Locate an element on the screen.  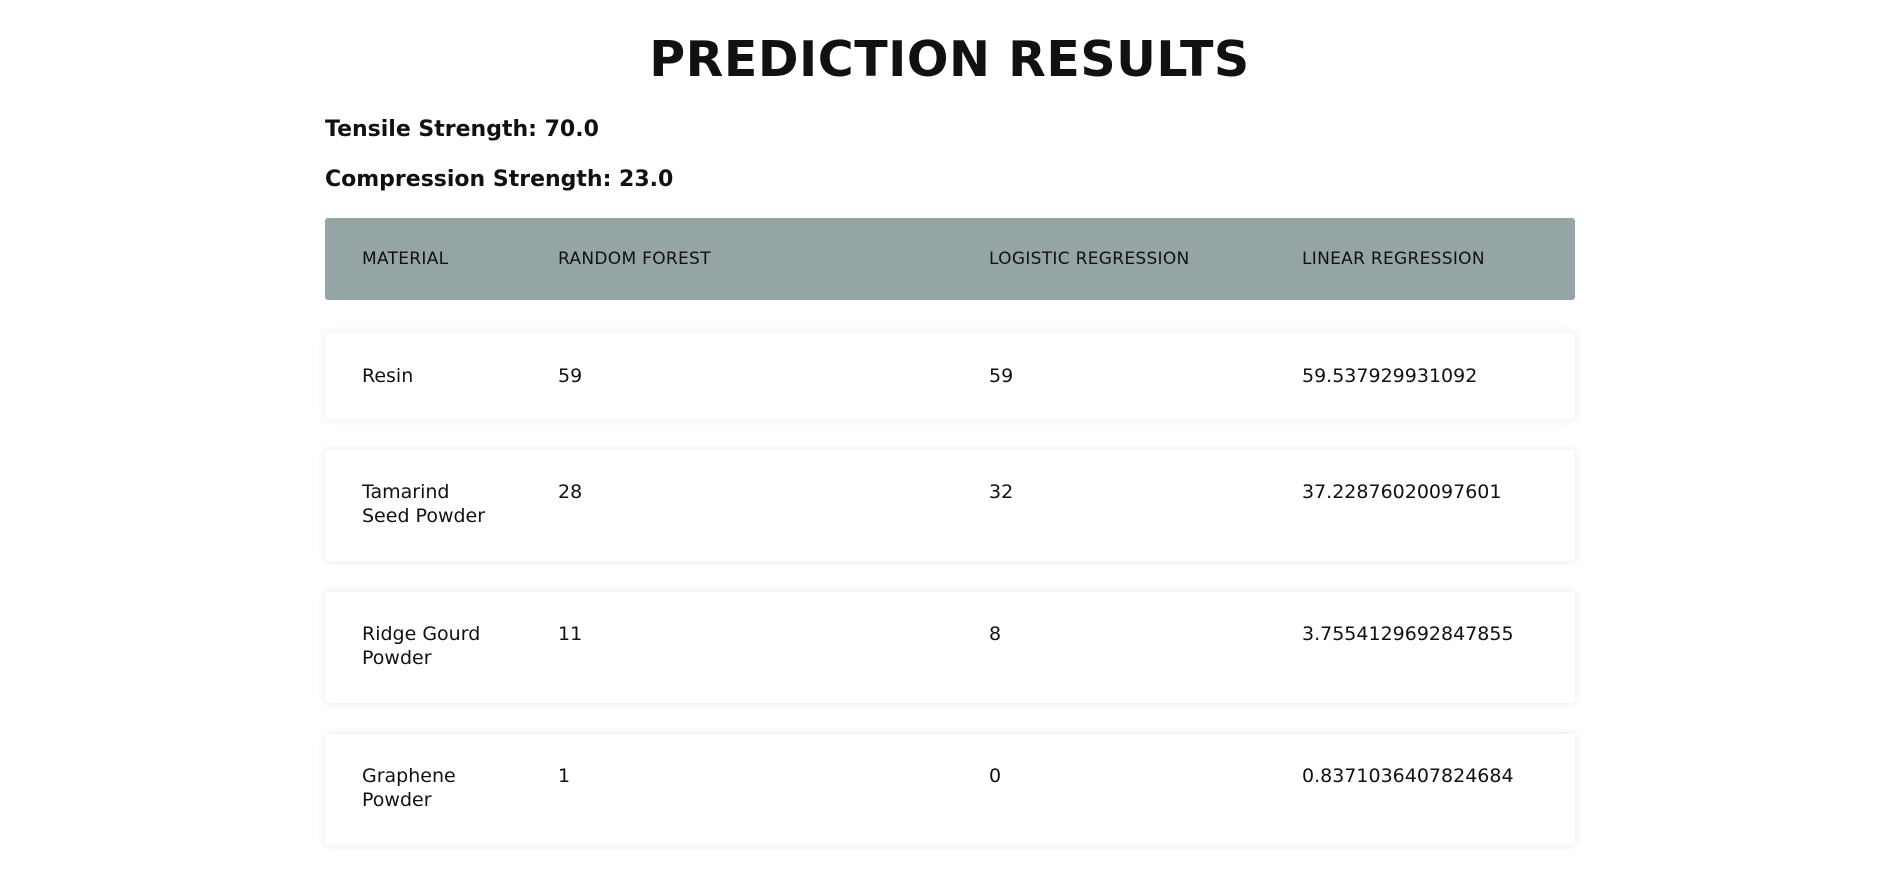
material-cell: Resin is located at coordinates (388, 376).